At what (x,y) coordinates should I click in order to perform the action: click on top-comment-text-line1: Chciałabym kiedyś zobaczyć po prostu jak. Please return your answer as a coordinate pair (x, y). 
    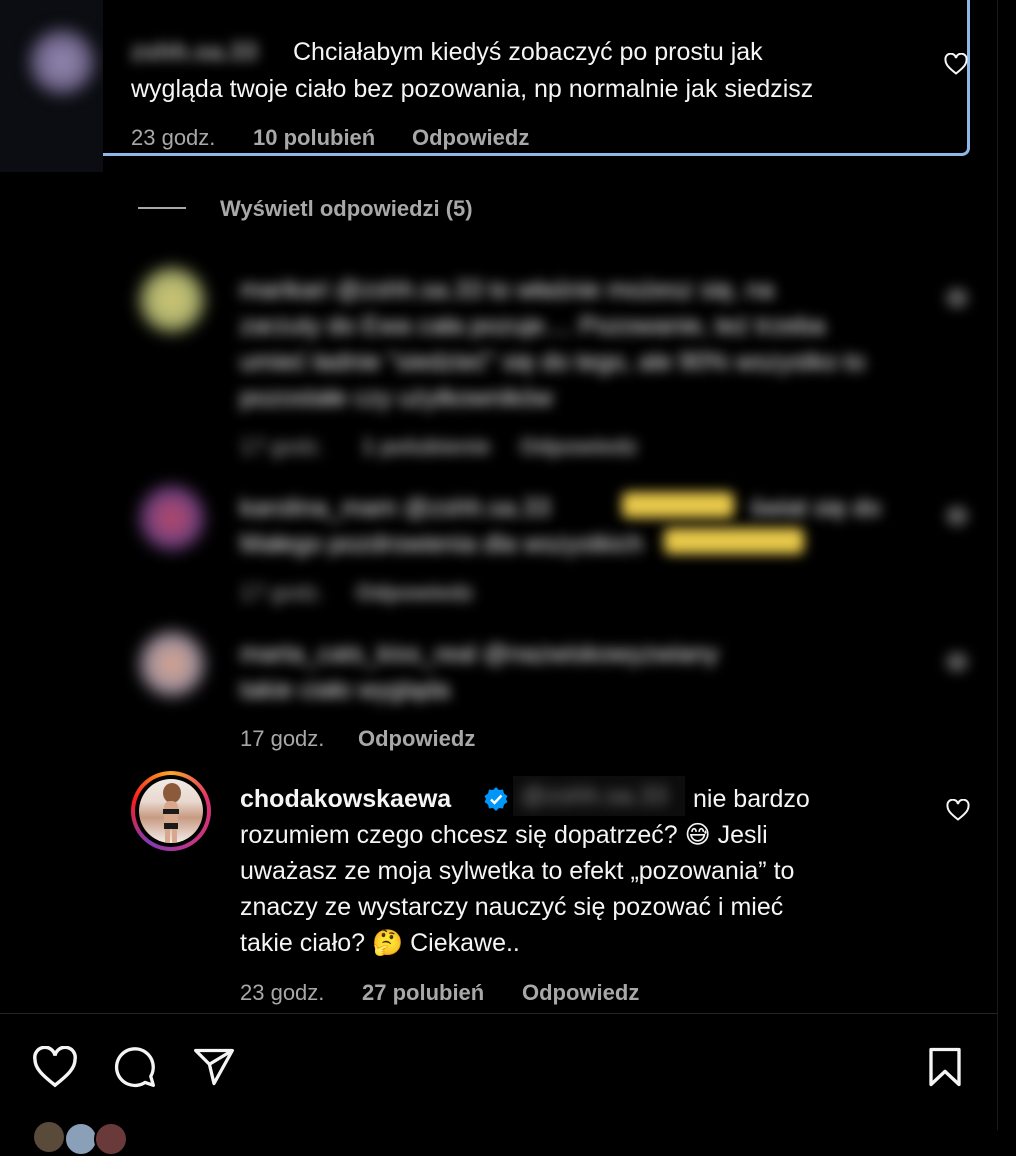
    Looking at the image, I should click on (528, 52).